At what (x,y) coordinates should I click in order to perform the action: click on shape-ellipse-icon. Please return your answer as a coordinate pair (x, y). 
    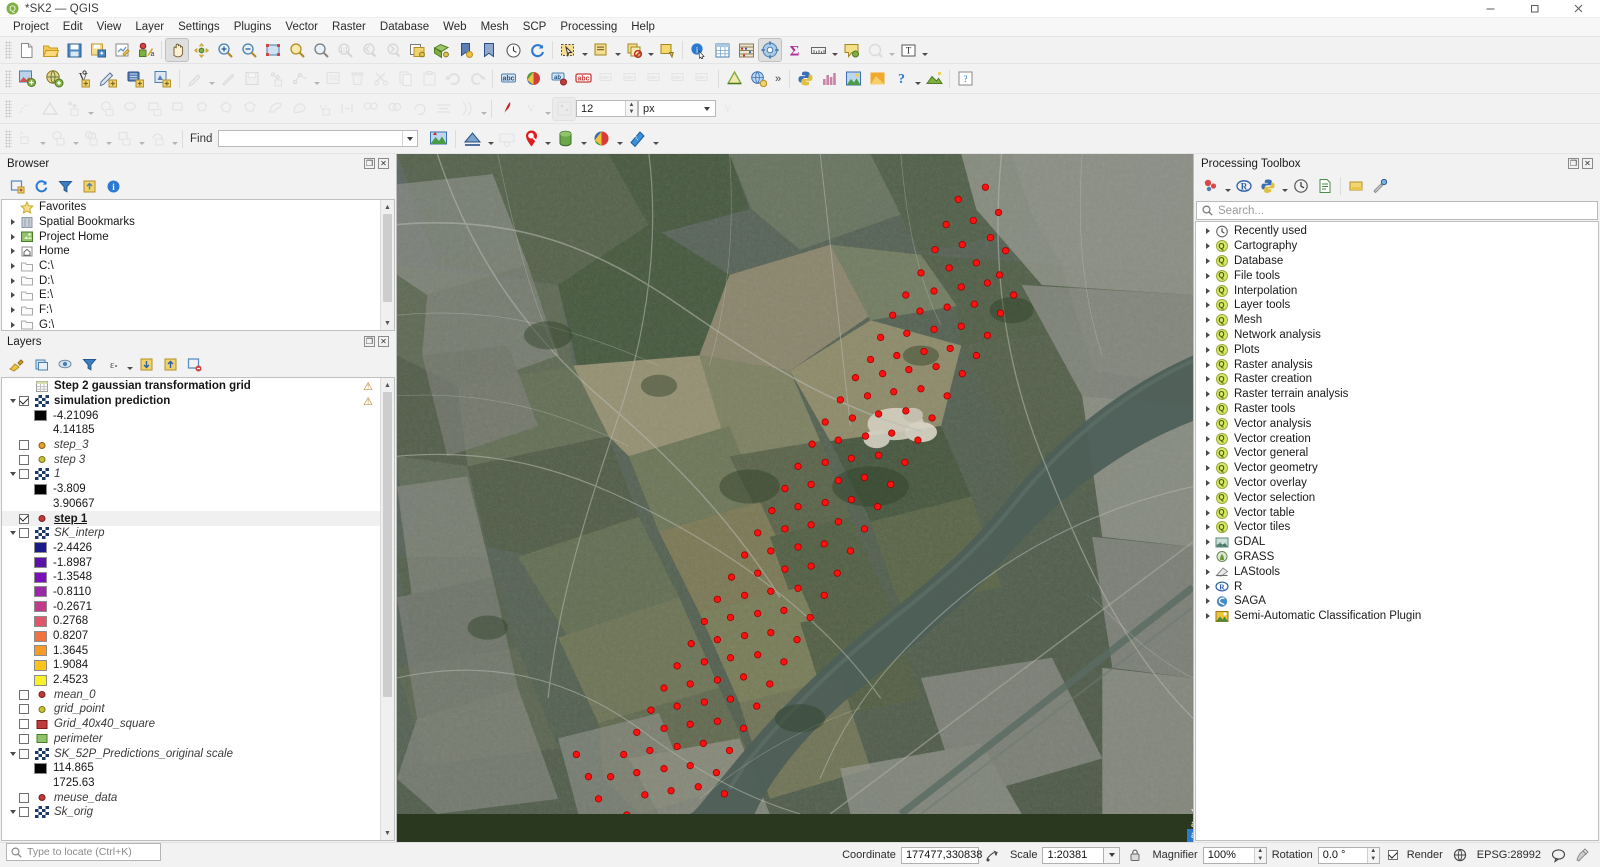
    Looking at the image, I should click on (59, 139).